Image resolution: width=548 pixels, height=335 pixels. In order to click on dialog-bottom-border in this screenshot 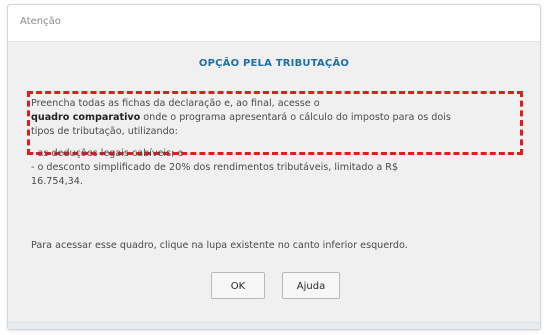, I will do `click(274, 325)`.